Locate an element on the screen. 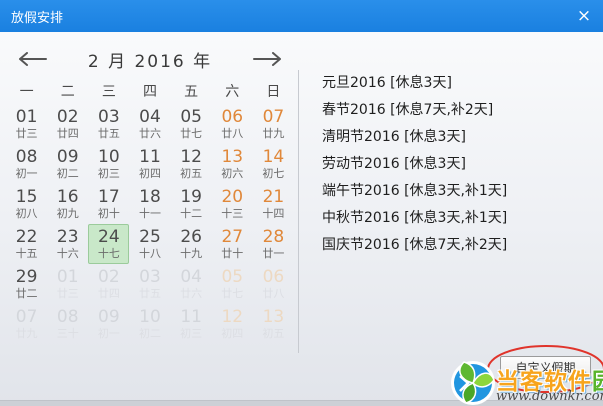 The image size is (603, 406). day-lunar-label: 廿八 is located at coordinates (232, 133).